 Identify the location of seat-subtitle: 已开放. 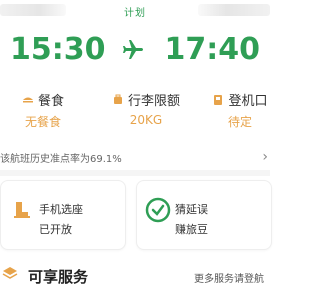
(55, 229).